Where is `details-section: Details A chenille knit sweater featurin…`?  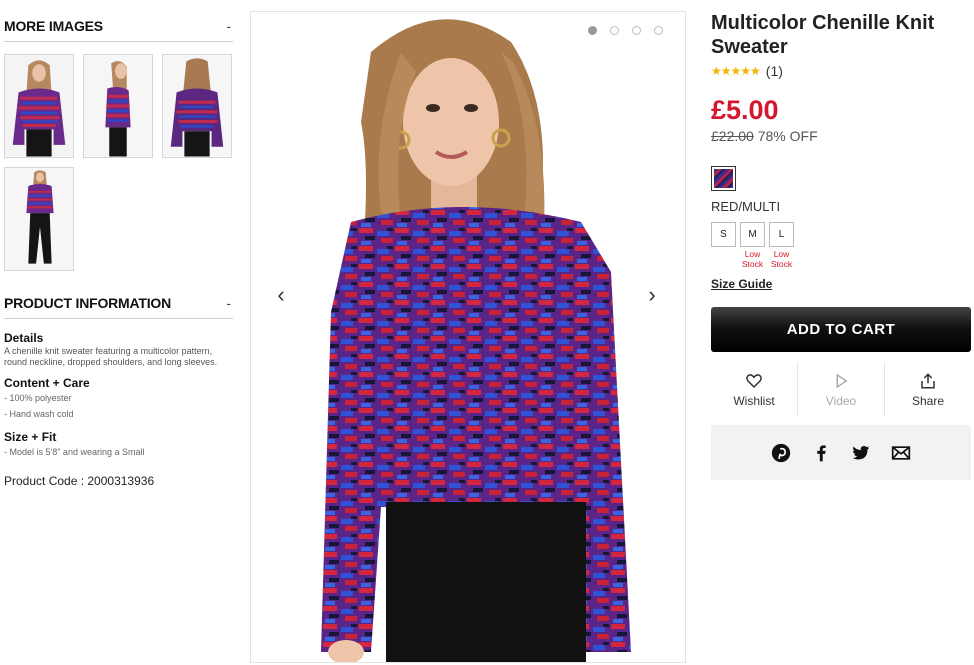 details-section: Details A chenille knit sweater featurin… is located at coordinates (118, 349).